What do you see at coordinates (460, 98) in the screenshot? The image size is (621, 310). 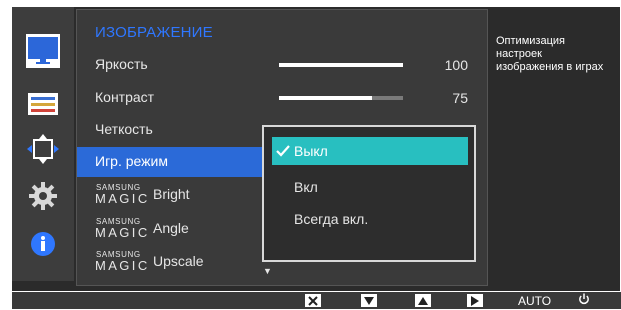 I see `contrast-value: 75` at bounding box center [460, 98].